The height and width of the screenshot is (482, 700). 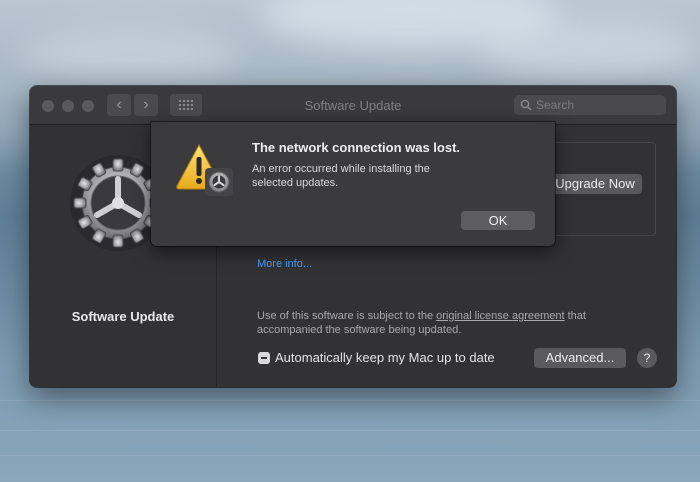 What do you see at coordinates (498, 220) in the screenshot?
I see `ok-button: OK` at bounding box center [498, 220].